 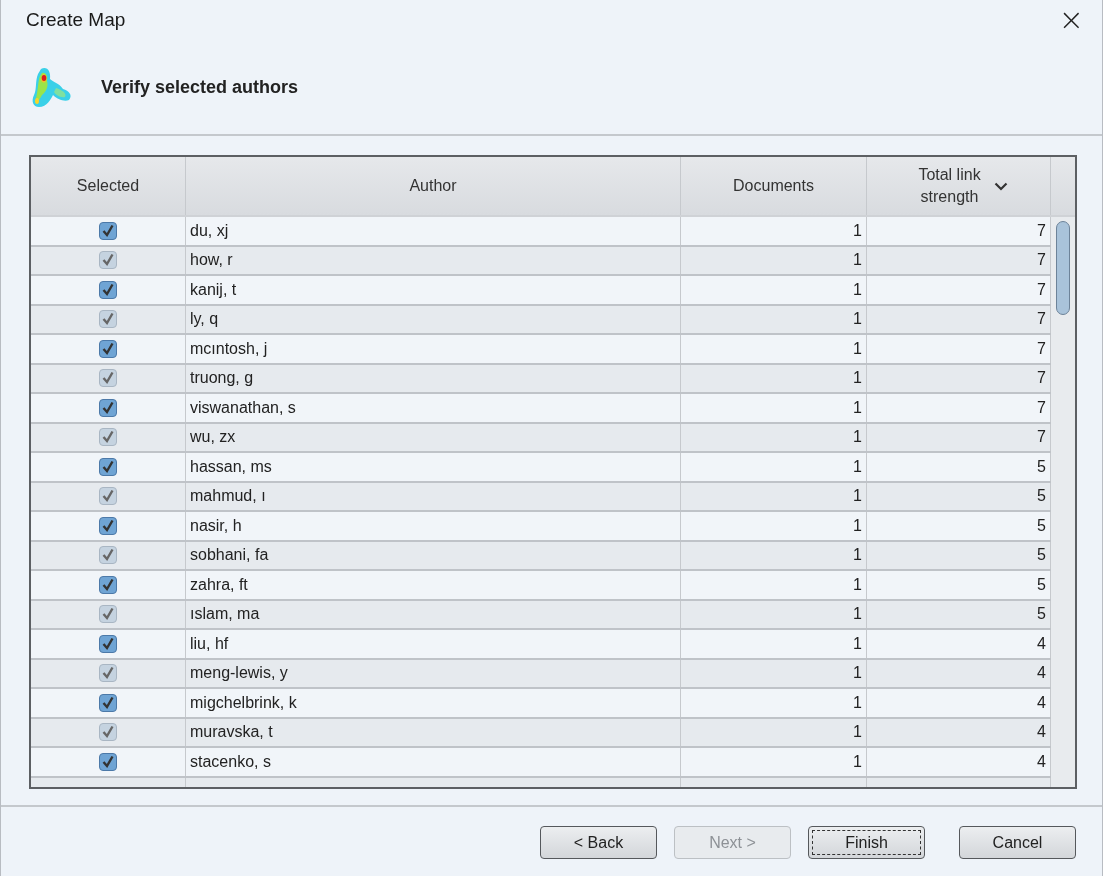 What do you see at coordinates (433, 496) in the screenshot?
I see `author-cell: mahmud, ı` at bounding box center [433, 496].